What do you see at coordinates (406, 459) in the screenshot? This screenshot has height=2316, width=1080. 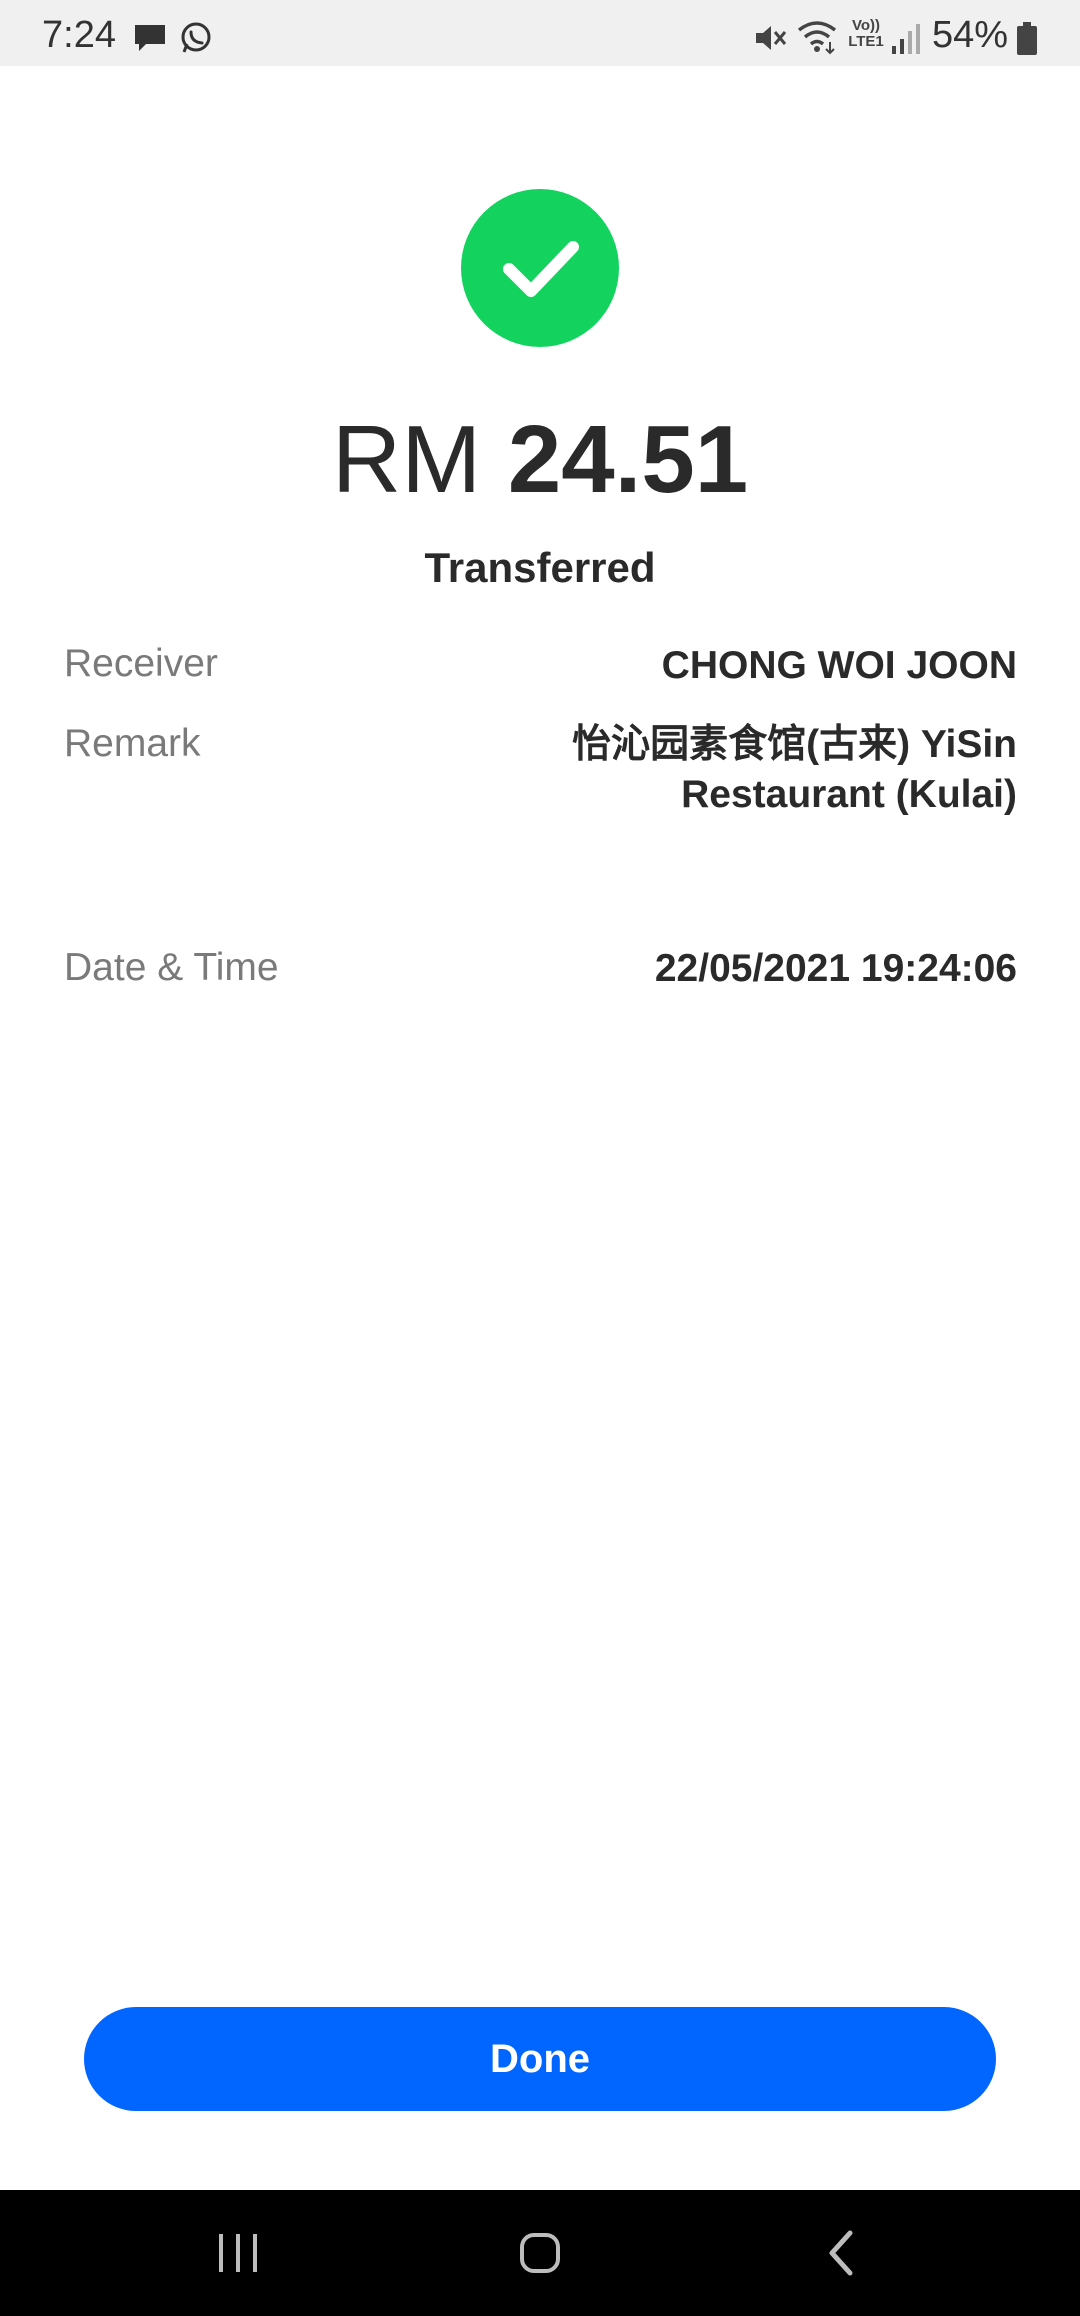 I see `currency-label: RM` at bounding box center [406, 459].